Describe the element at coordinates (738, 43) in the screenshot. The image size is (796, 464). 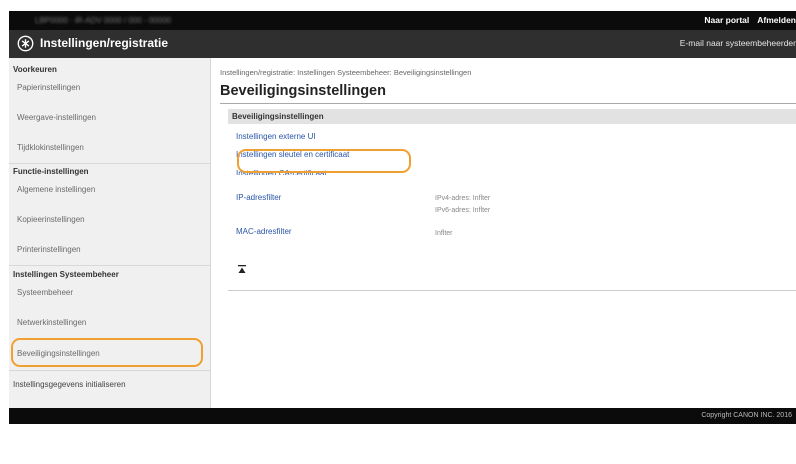
I see `email-admin-link: E-mail naar systeembeheerder` at that location.